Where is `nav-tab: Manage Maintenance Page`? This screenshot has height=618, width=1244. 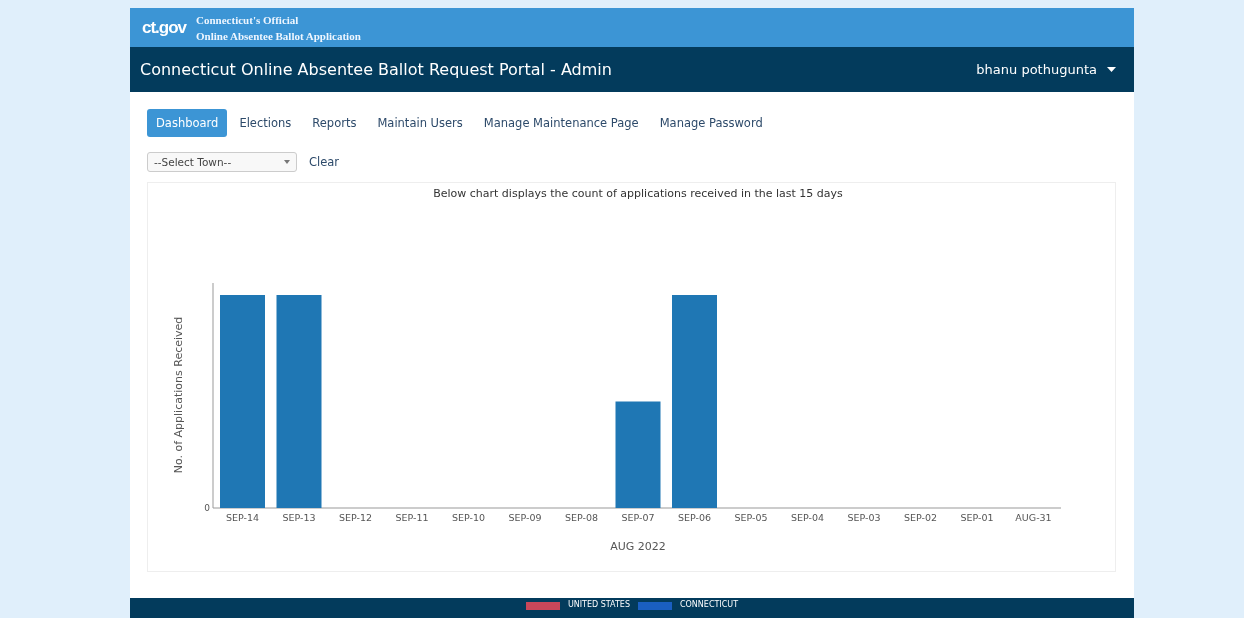
nav-tab: Manage Maintenance Page is located at coordinates (561, 123).